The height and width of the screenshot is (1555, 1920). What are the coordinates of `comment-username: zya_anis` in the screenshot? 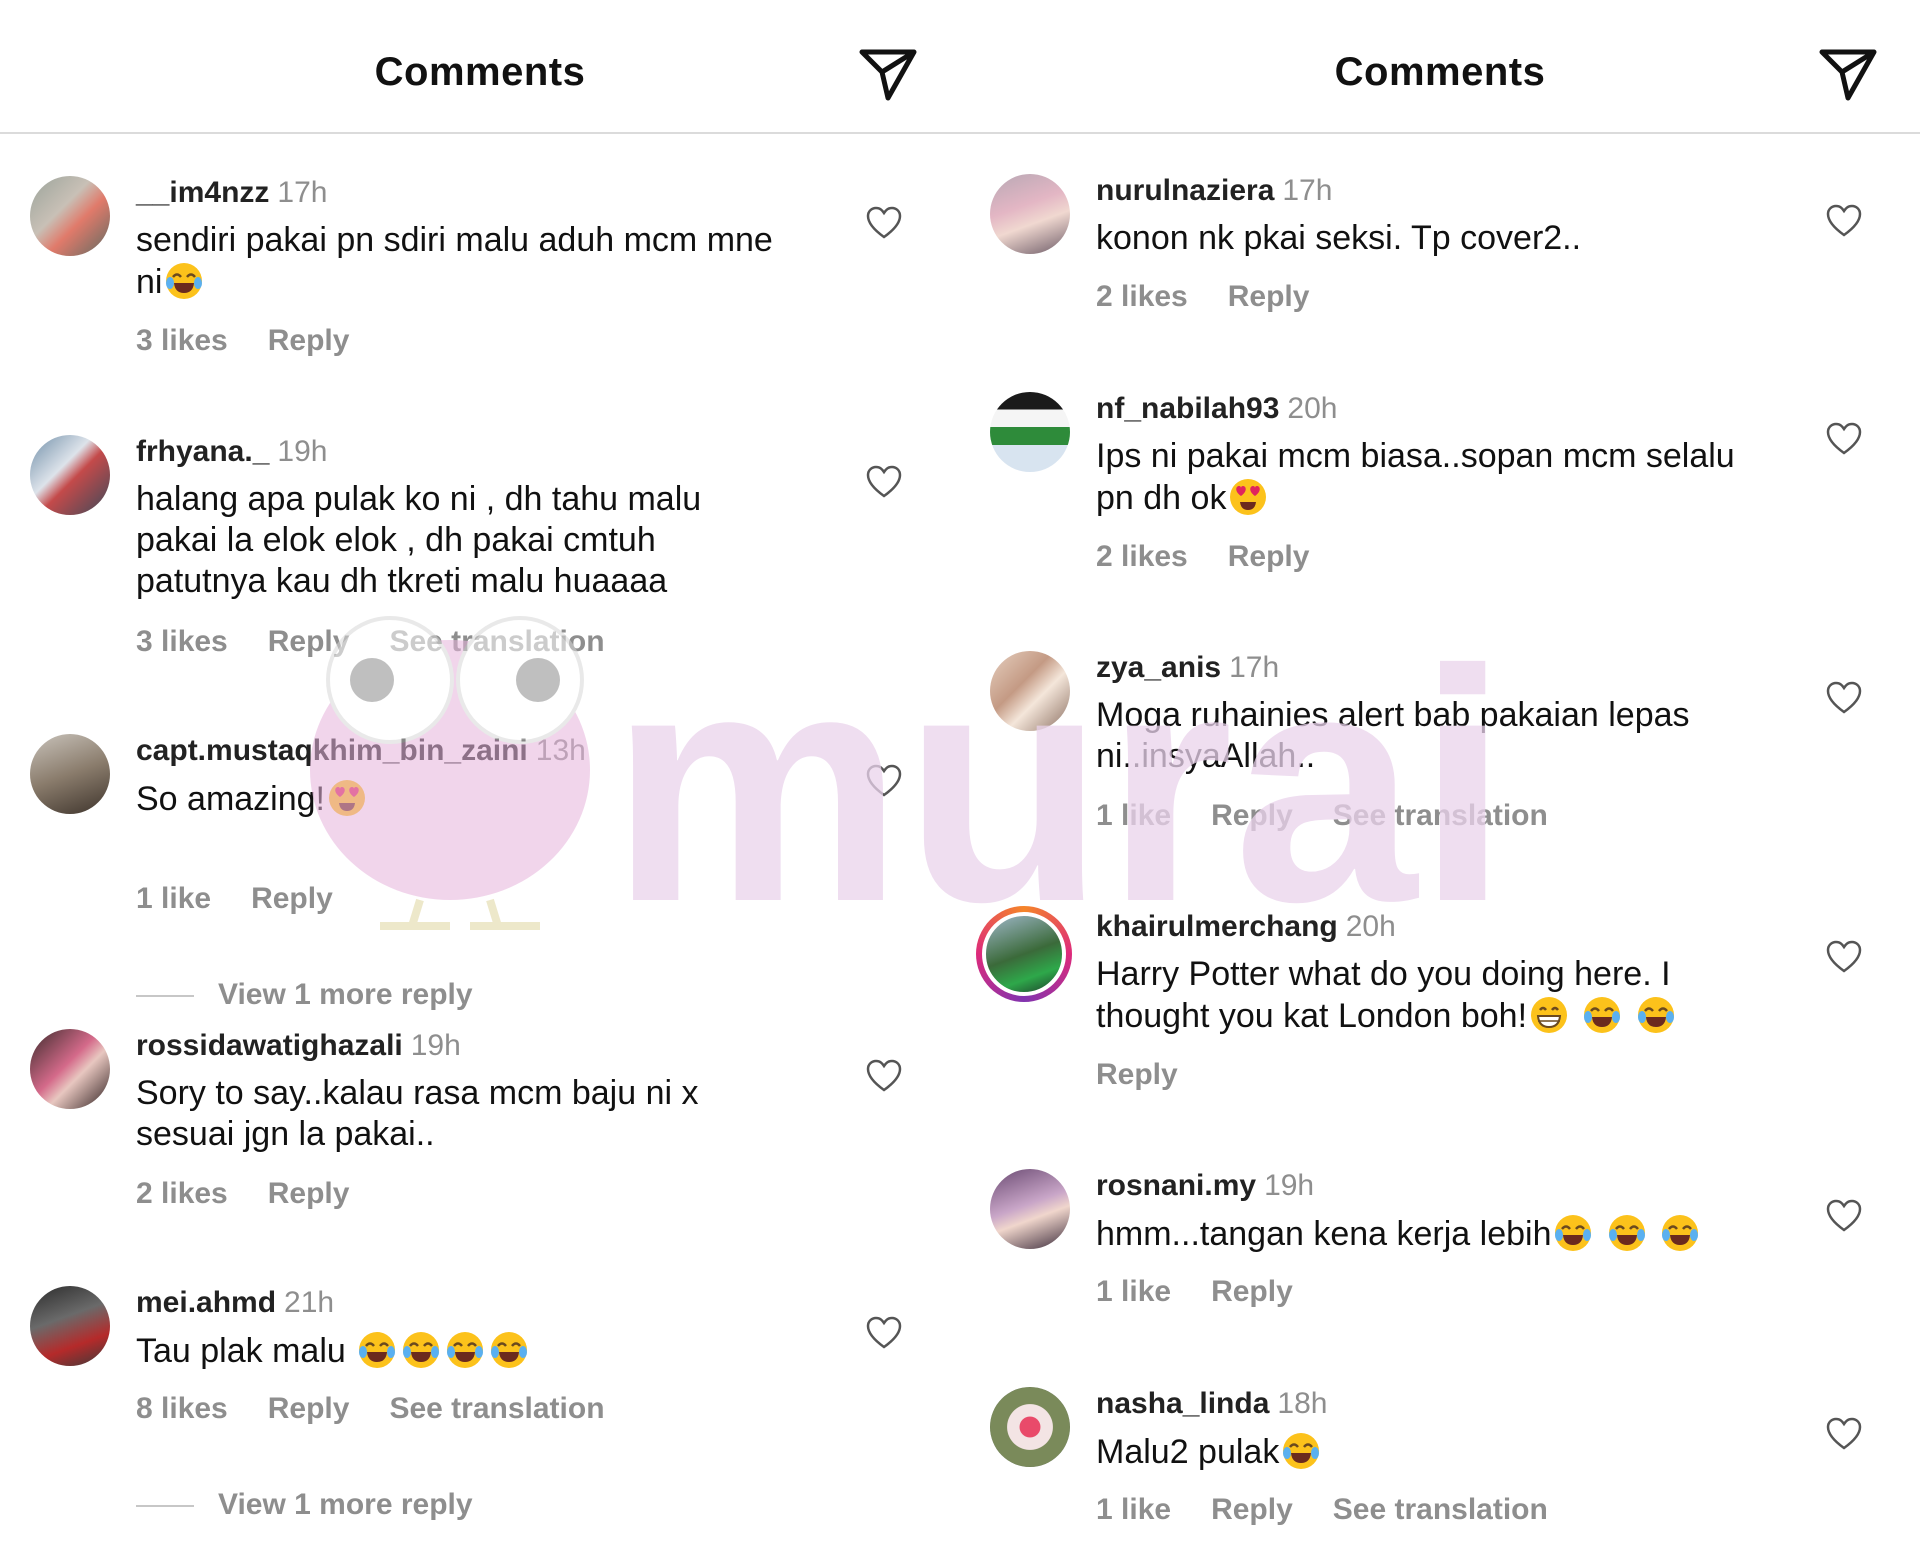 It's located at (1158, 667).